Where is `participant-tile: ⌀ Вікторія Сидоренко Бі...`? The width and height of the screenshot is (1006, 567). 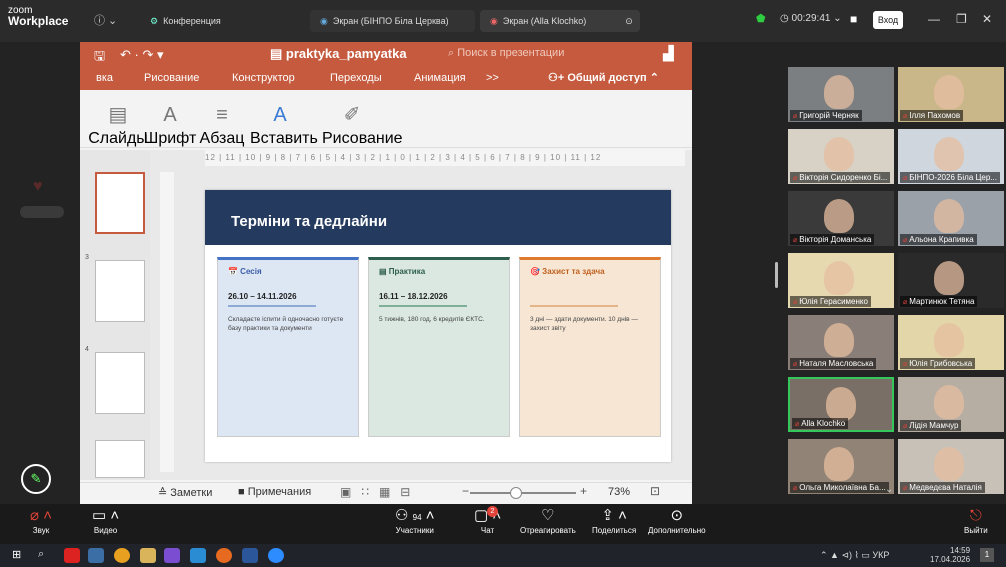
participant-tile: ⌀ Вікторія Сидоренко Бі... is located at coordinates (841, 156).